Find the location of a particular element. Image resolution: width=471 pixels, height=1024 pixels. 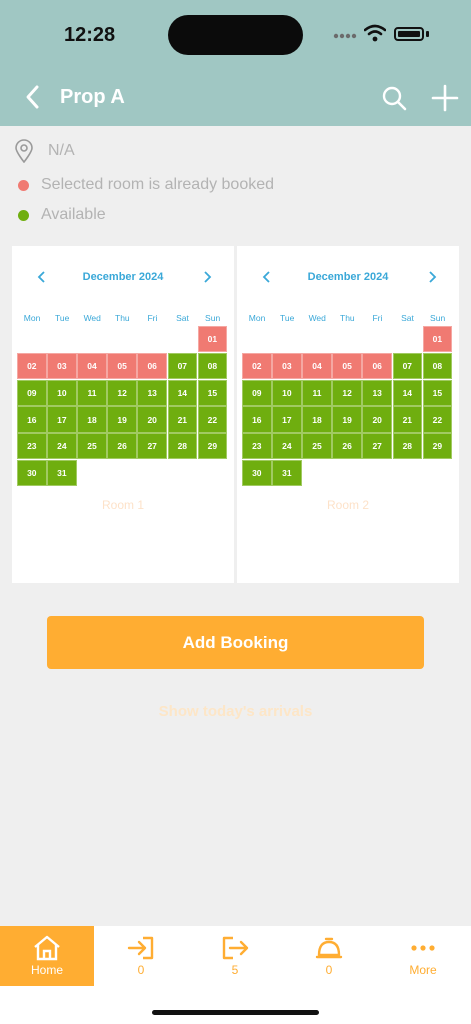

more-dots-icon is located at coordinates (423, 948).